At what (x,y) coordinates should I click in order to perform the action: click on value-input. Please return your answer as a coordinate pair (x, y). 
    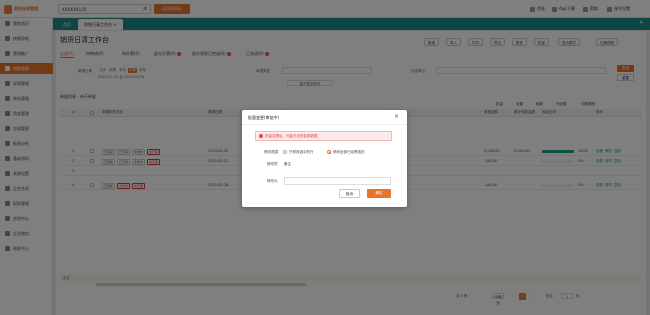
    Looking at the image, I should click on (337, 181).